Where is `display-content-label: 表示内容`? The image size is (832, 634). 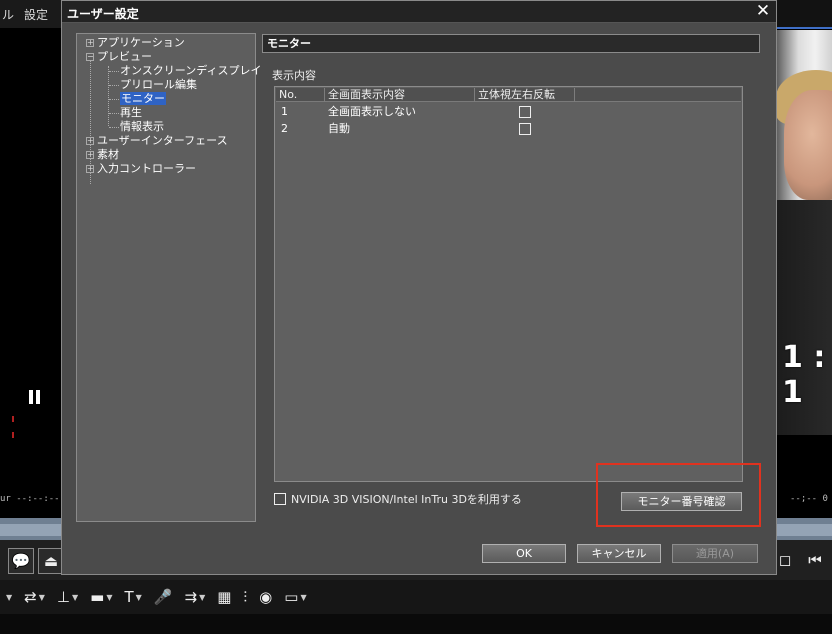 display-content-label: 表示内容 is located at coordinates (294, 75).